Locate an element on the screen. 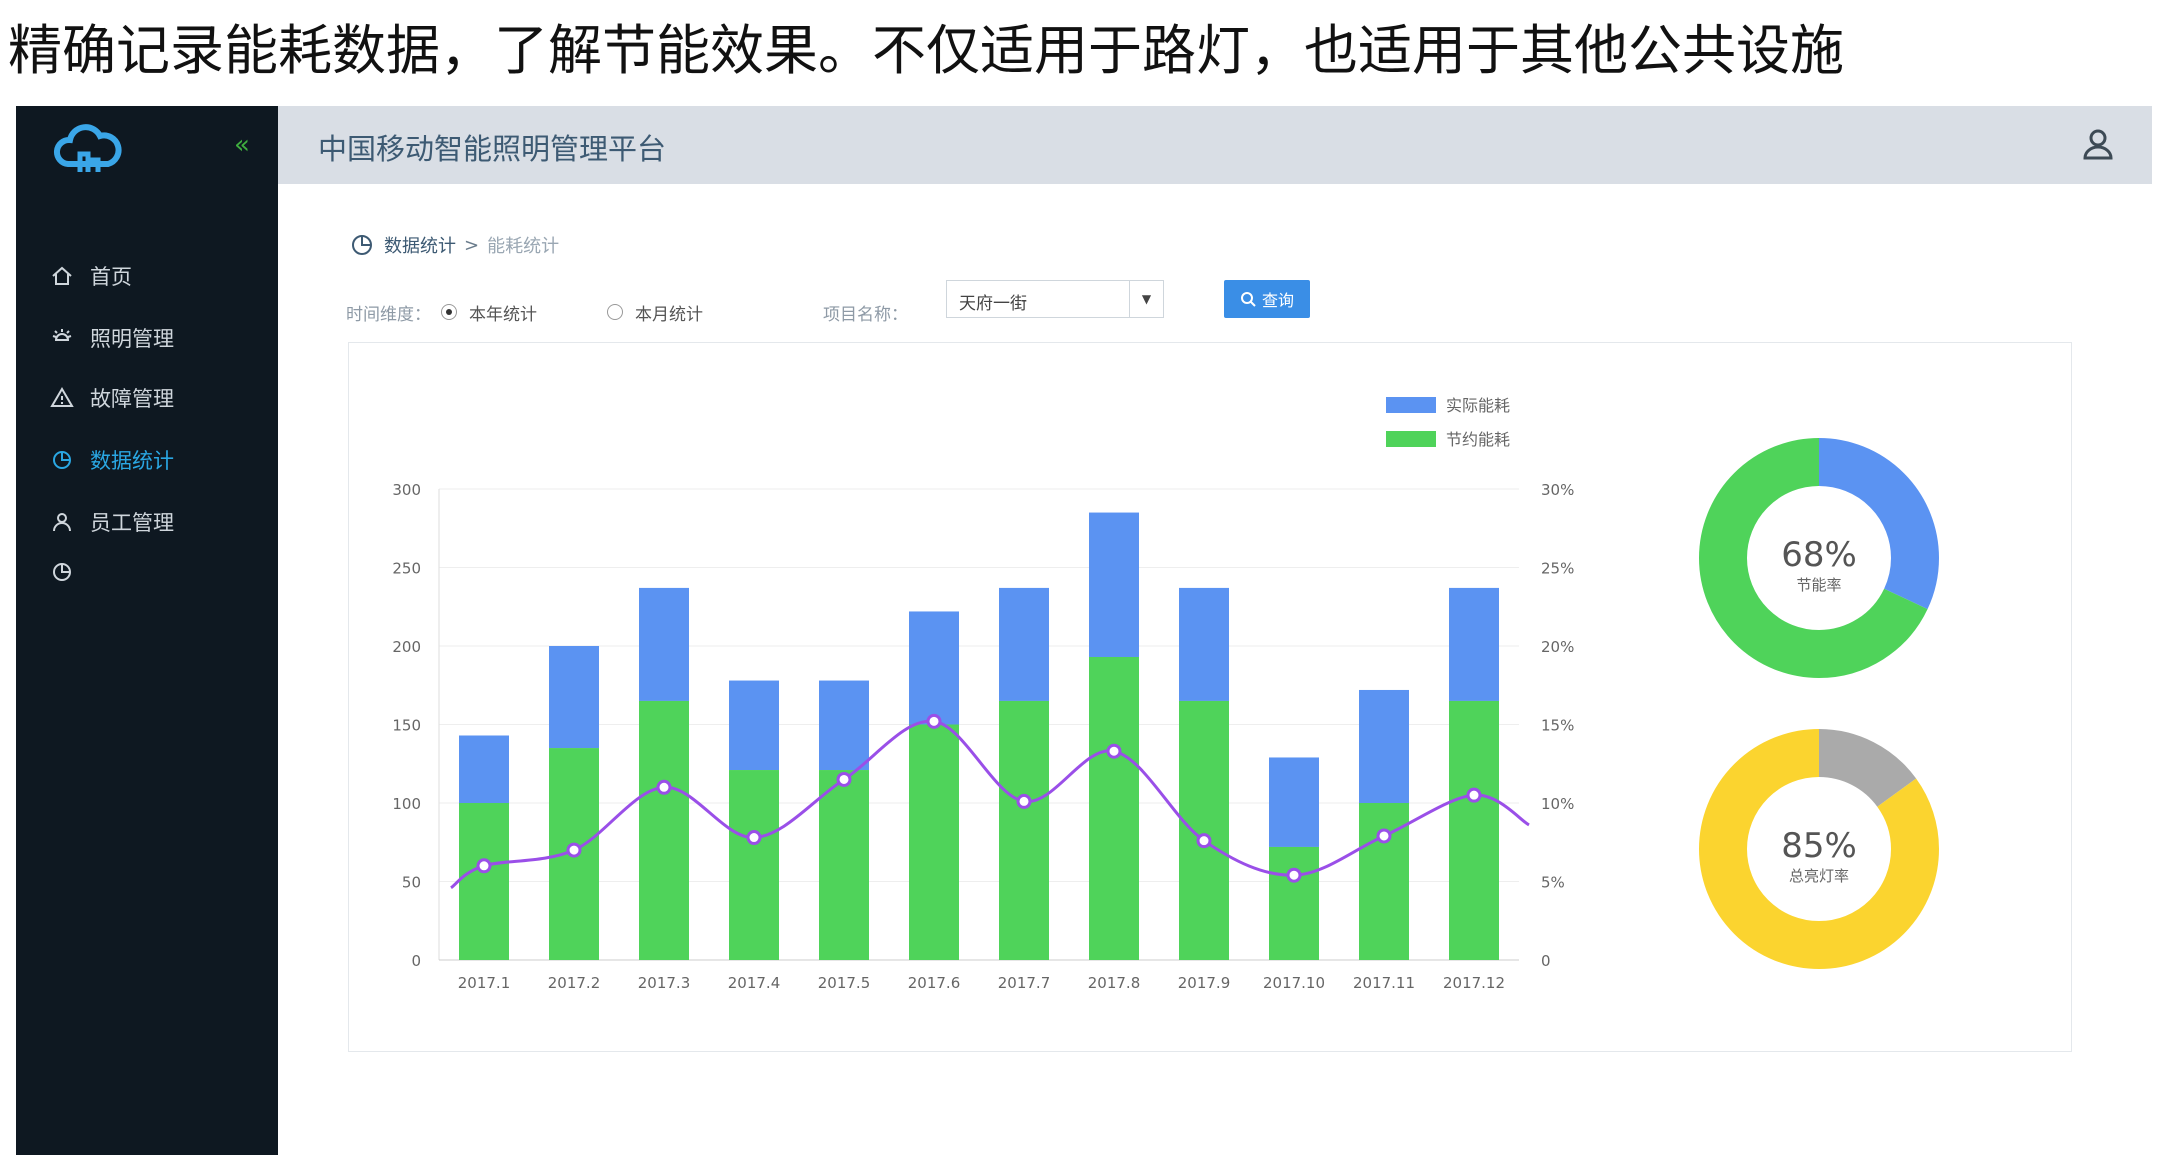 This screenshot has height=1155, width=2168. radio-year-label: 本年统计 is located at coordinates (503, 314).